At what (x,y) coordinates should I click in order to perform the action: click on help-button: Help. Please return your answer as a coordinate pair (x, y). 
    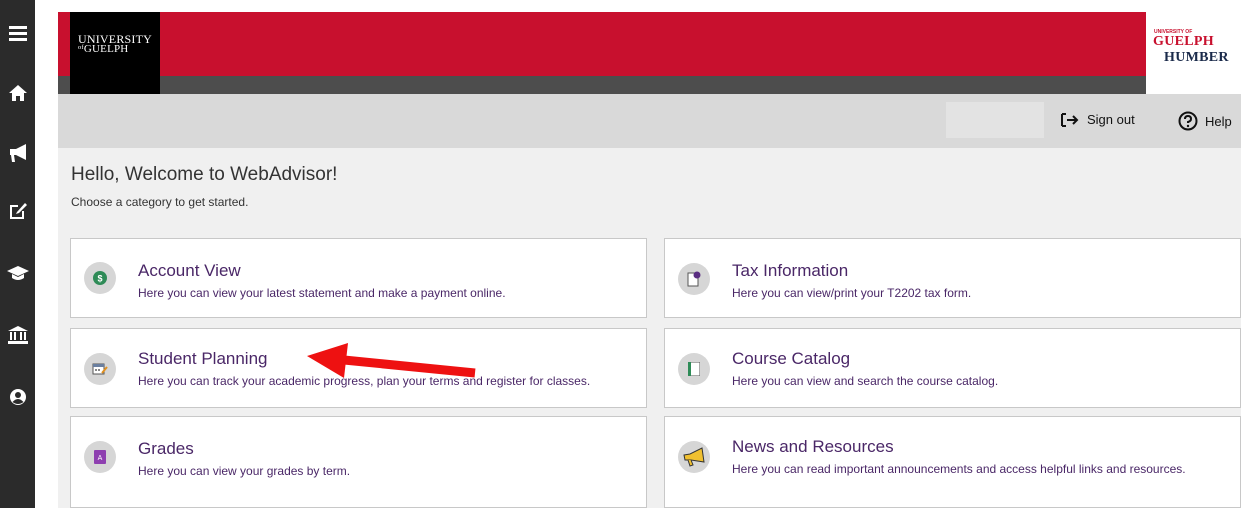
    Looking at the image, I should click on (1205, 121).